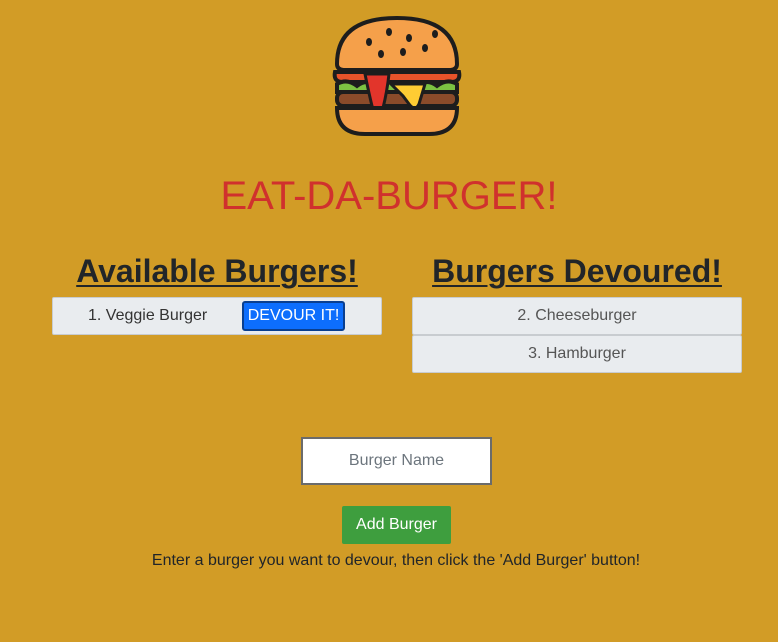 The height and width of the screenshot is (642, 778). What do you see at coordinates (396, 461) in the screenshot?
I see `burger-name-input` at bounding box center [396, 461].